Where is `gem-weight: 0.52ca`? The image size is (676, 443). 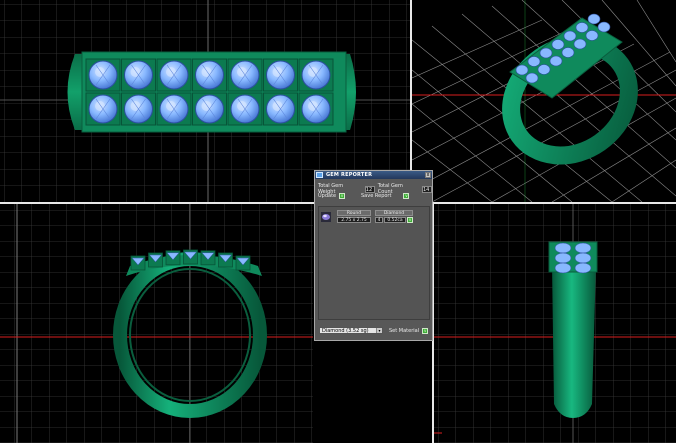
gem-weight: 0.52ca is located at coordinates (395, 220).